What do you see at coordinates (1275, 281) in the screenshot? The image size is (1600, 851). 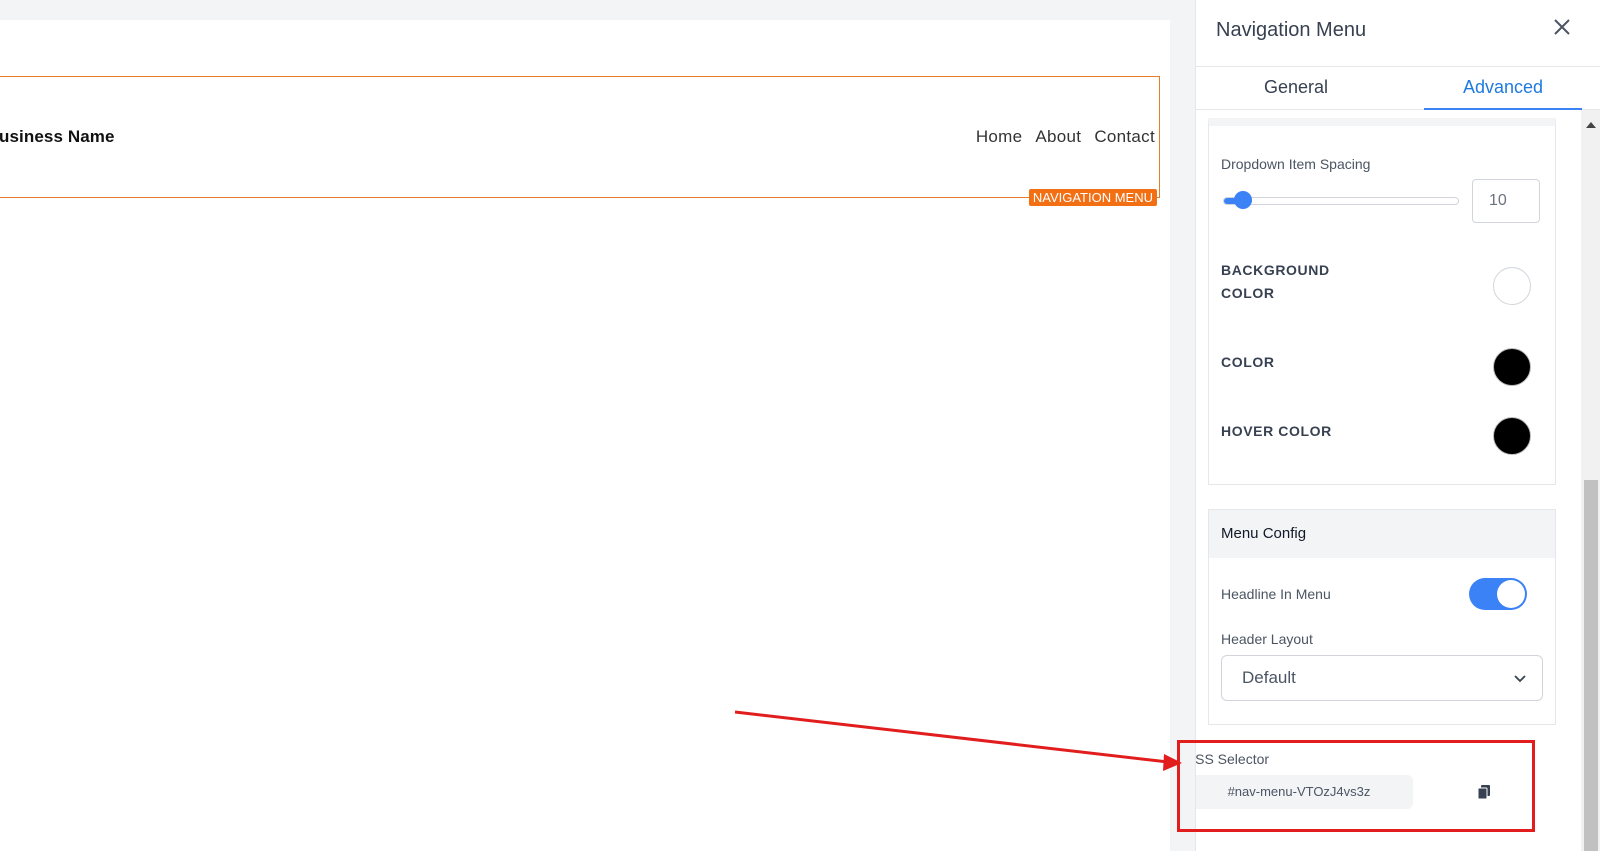 I see `background-color-label: BACKGROUND COLOR` at bounding box center [1275, 281].